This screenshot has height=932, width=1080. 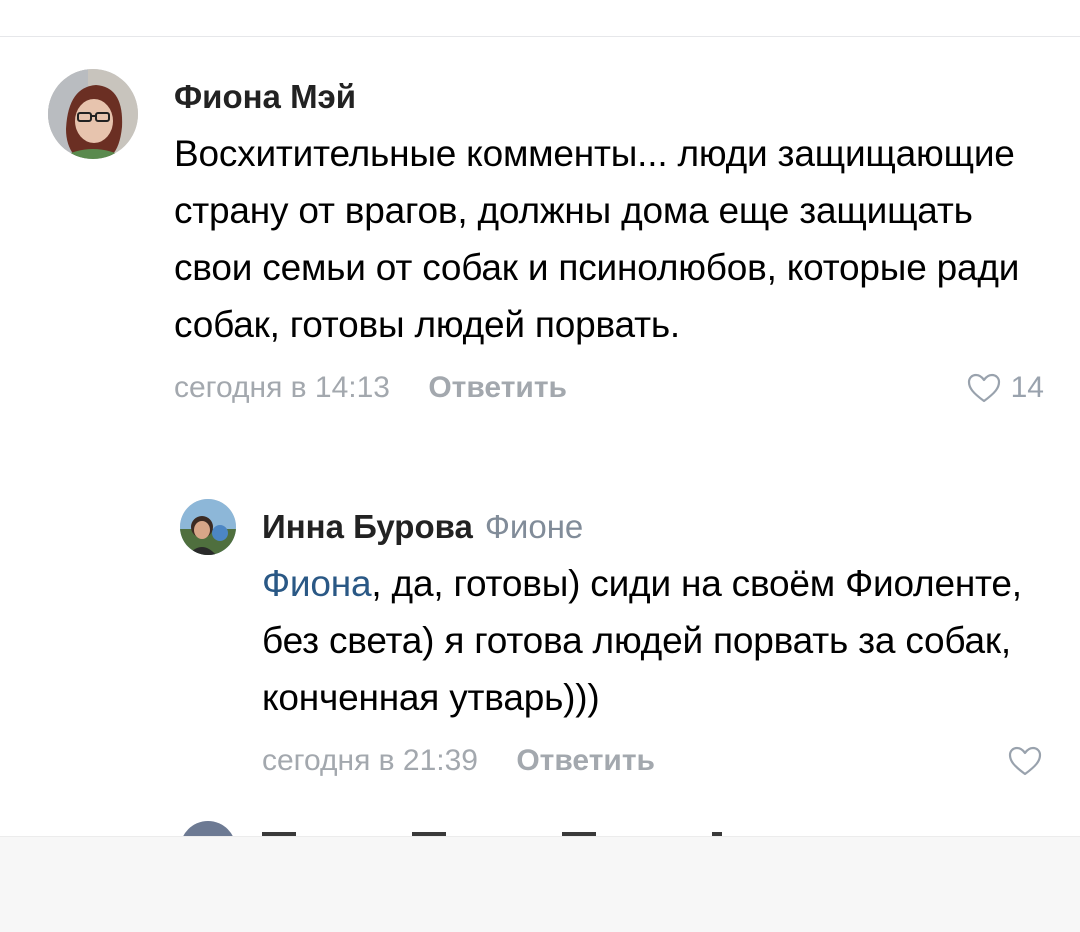 What do you see at coordinates (652, 527) in the screenshot?
I see `comment-author: Инна Бурова Фионе` at bounding box center [652, 527].